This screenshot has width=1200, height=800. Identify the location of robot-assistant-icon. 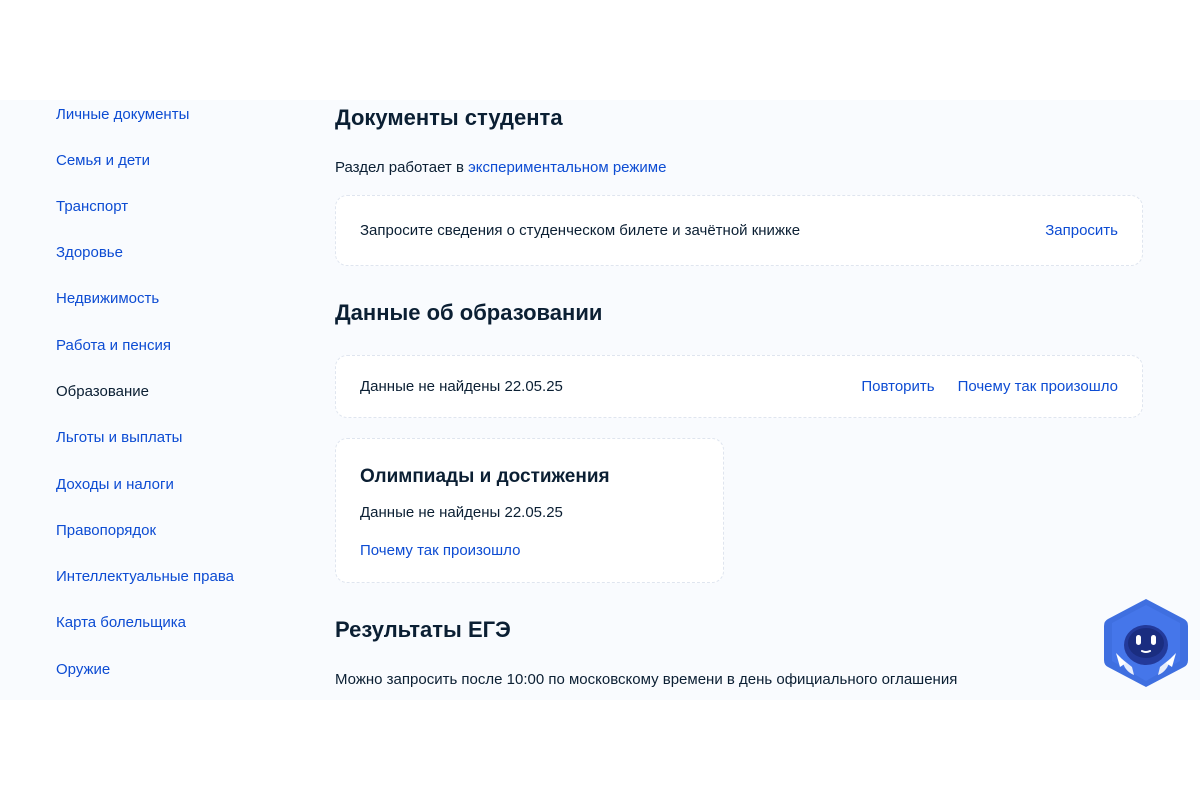
(1146, 643).